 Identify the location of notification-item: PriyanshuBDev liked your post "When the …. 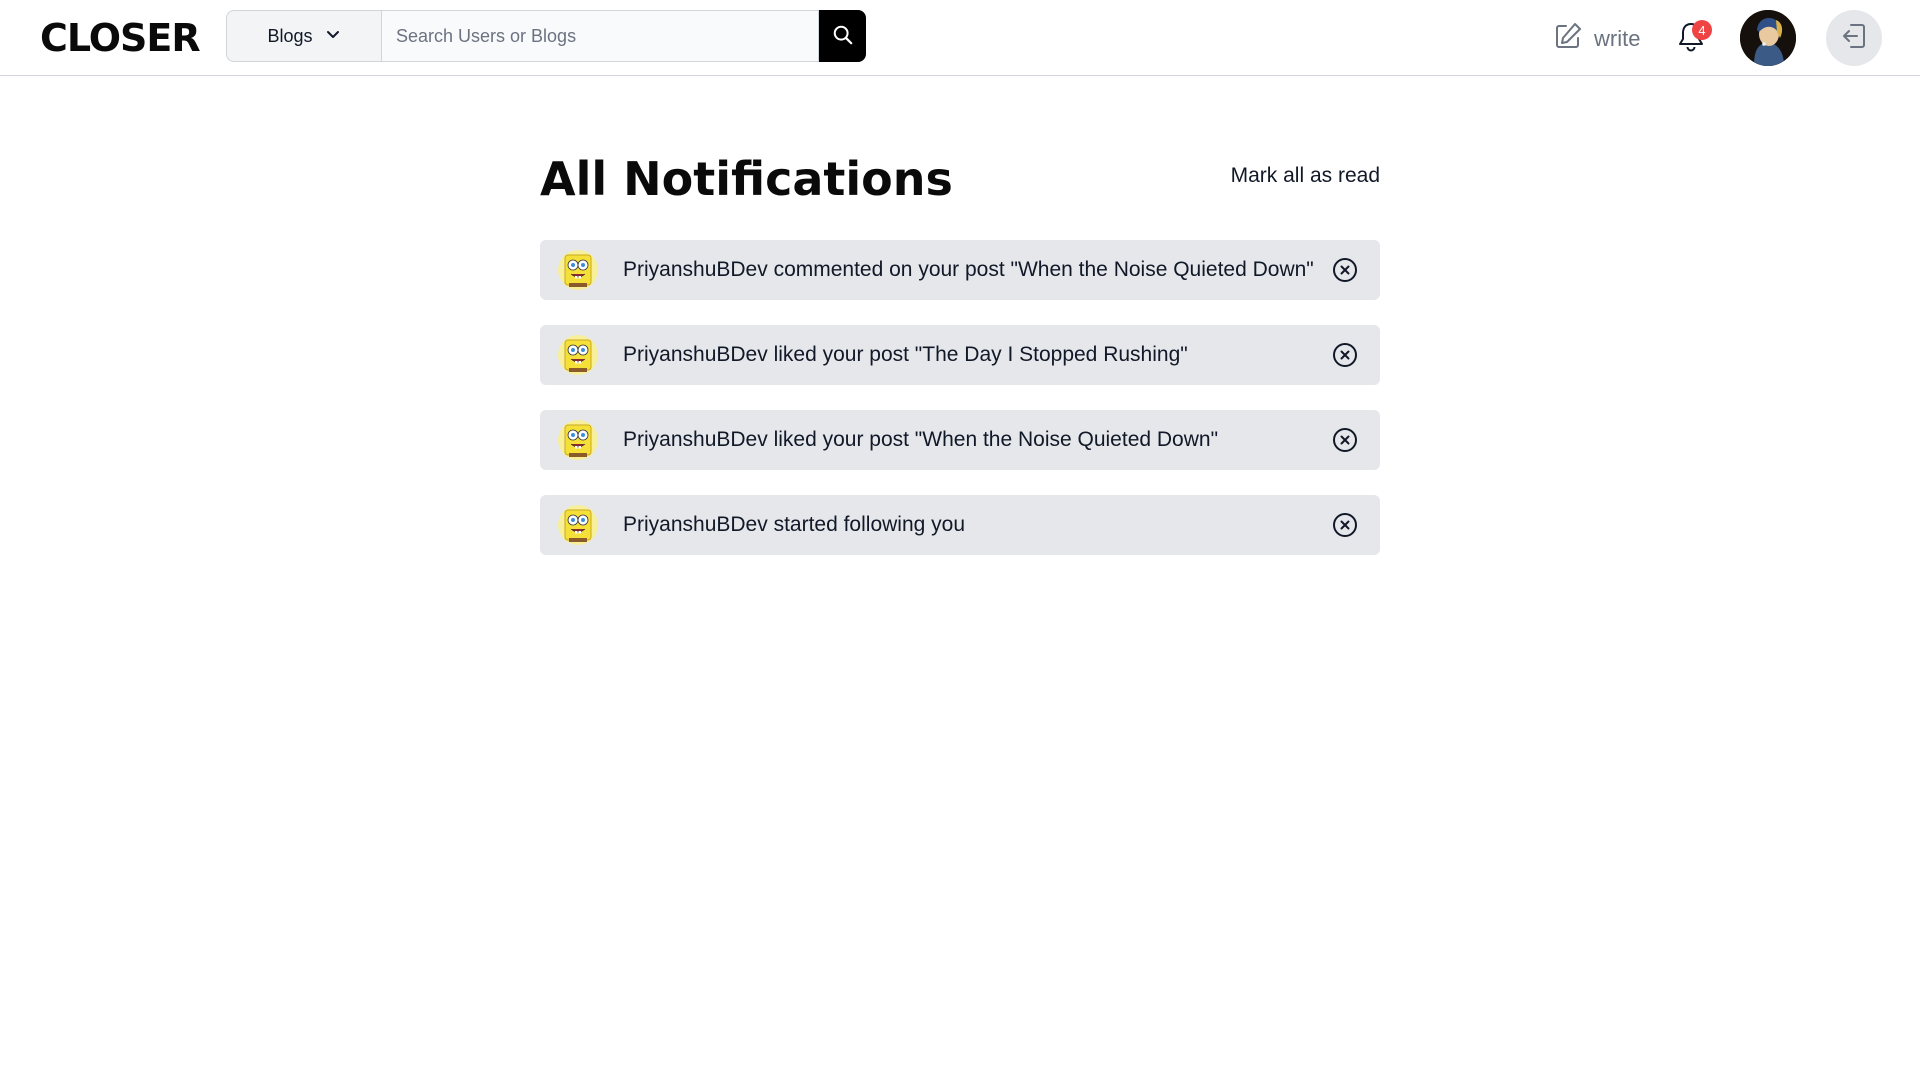
(960, 440).